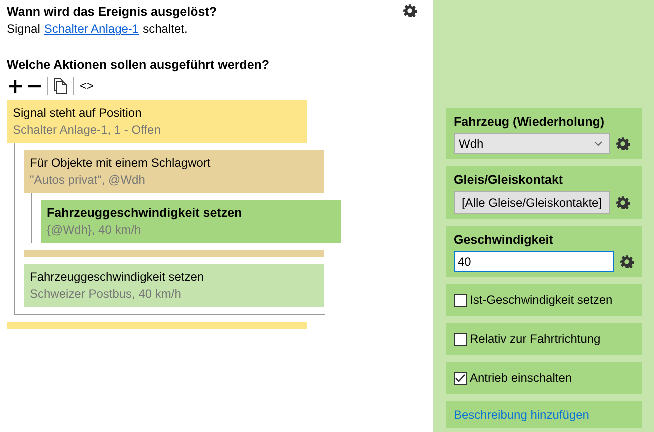  Describe the element at coordinates (509, 180) in the screenshot. I see `property-label: Gleis/Gleiskontakt` at that location.